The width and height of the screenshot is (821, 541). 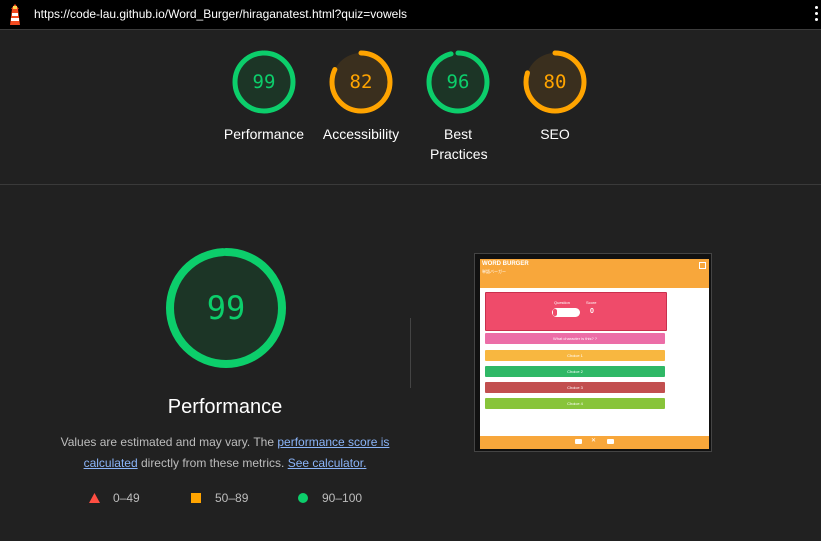 What do you see at coordinates (575, 338) in the screenshot?
I see `thumbnail-row: What character is this? ?` at bounding box center [575, 338].